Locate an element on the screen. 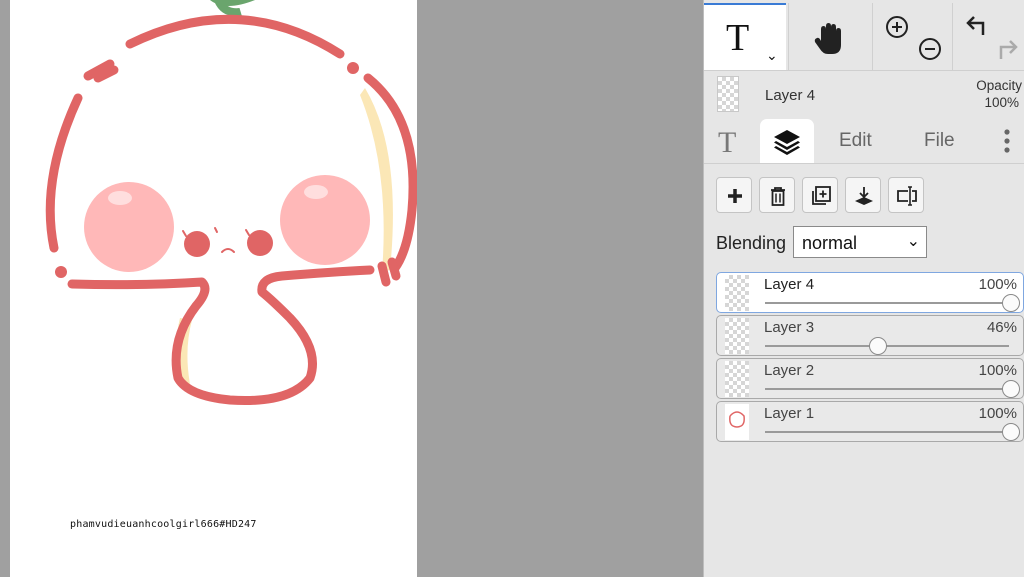 This screenshot has height=577, width=1024. duplicate-icon is located at coordinates (821, 195).